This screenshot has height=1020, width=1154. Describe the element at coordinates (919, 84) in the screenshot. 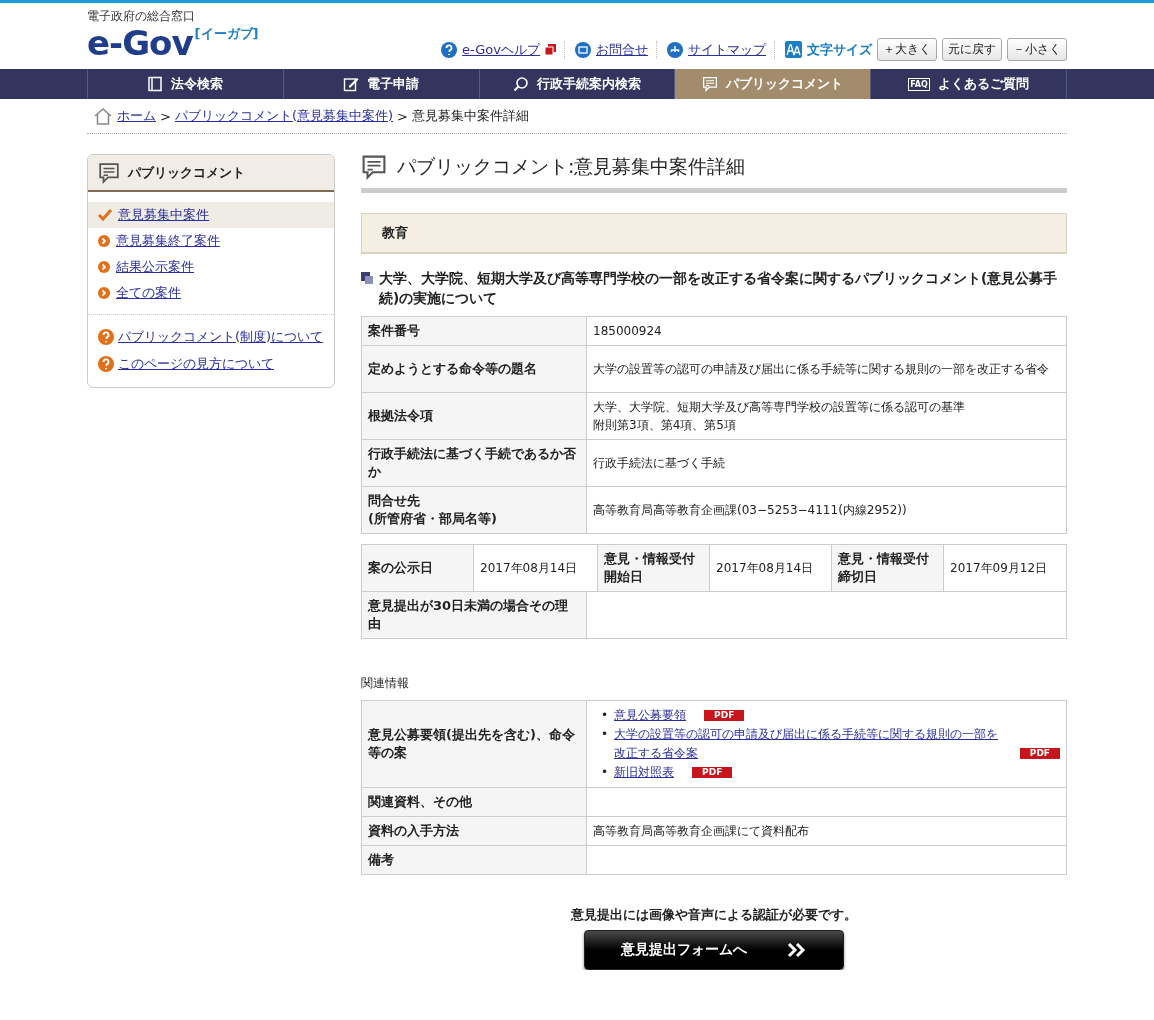

I see `faq-icon: FAQ` at that location.